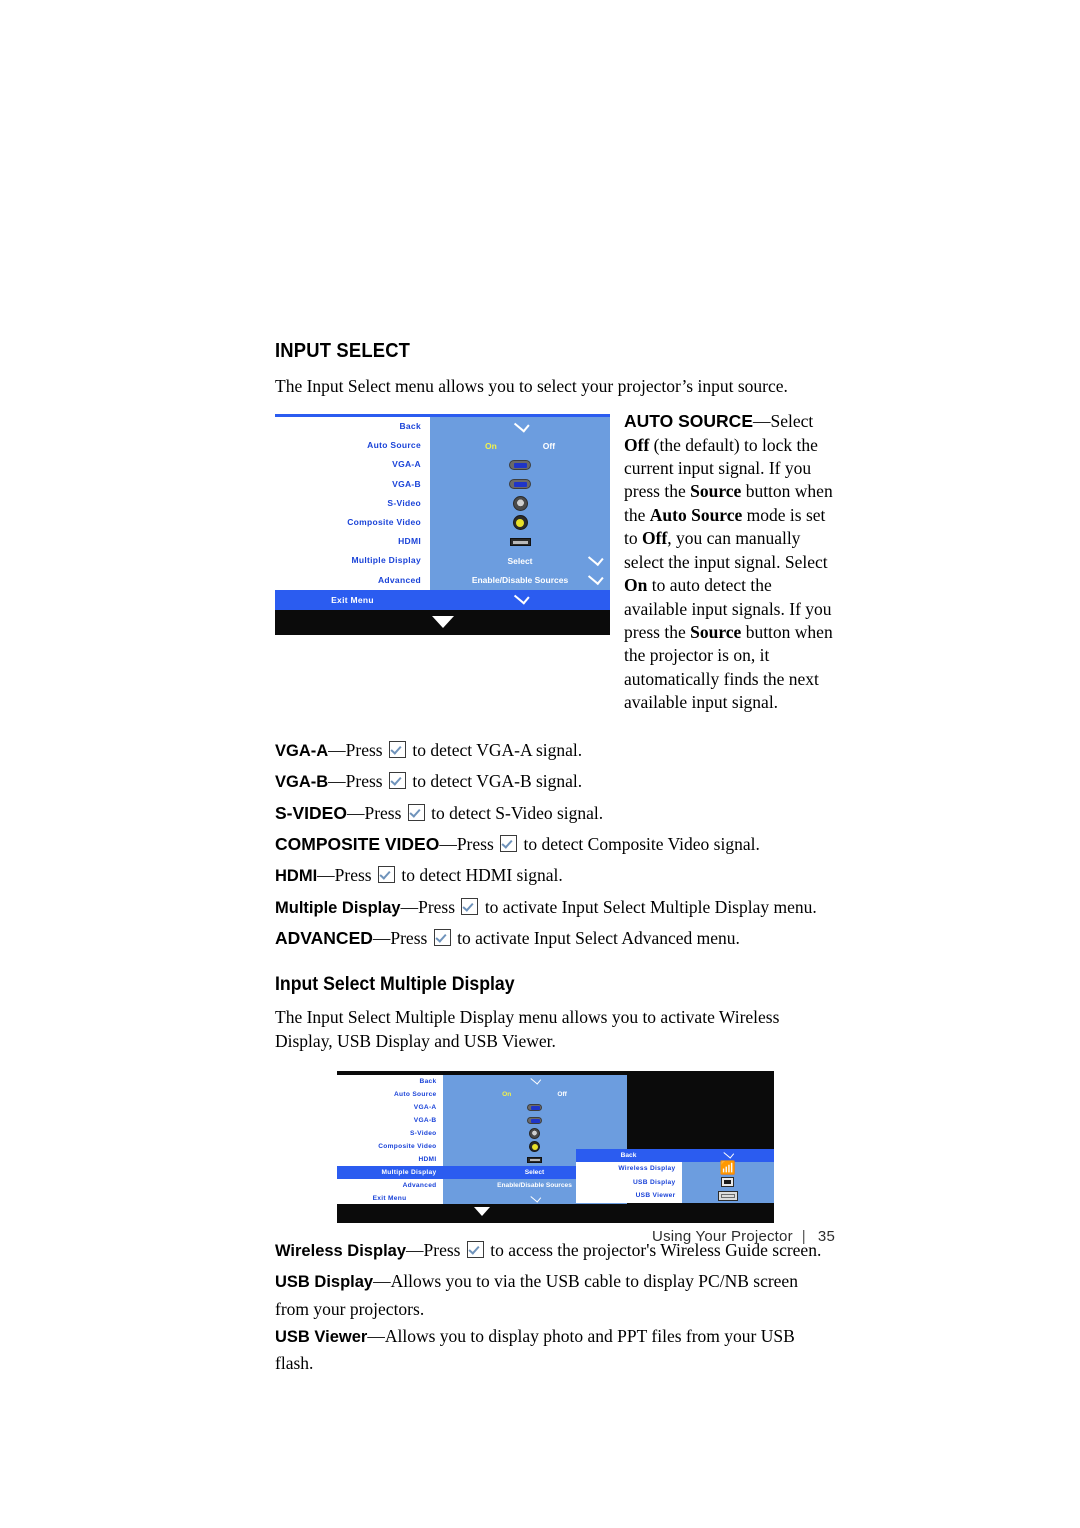  Describe the element at coordinates (495, 781) in the screenshot. I see `term-description-text: to detect VGA-B signal.` at that location.